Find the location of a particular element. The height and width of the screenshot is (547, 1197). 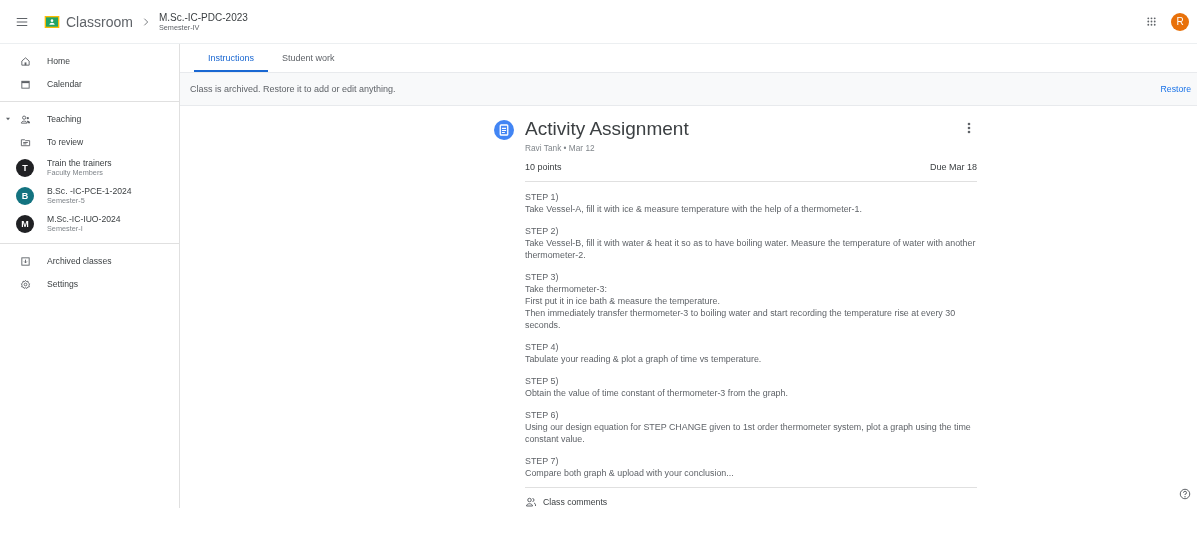

sidebar-item: To review is located at coordinates (89, 142).